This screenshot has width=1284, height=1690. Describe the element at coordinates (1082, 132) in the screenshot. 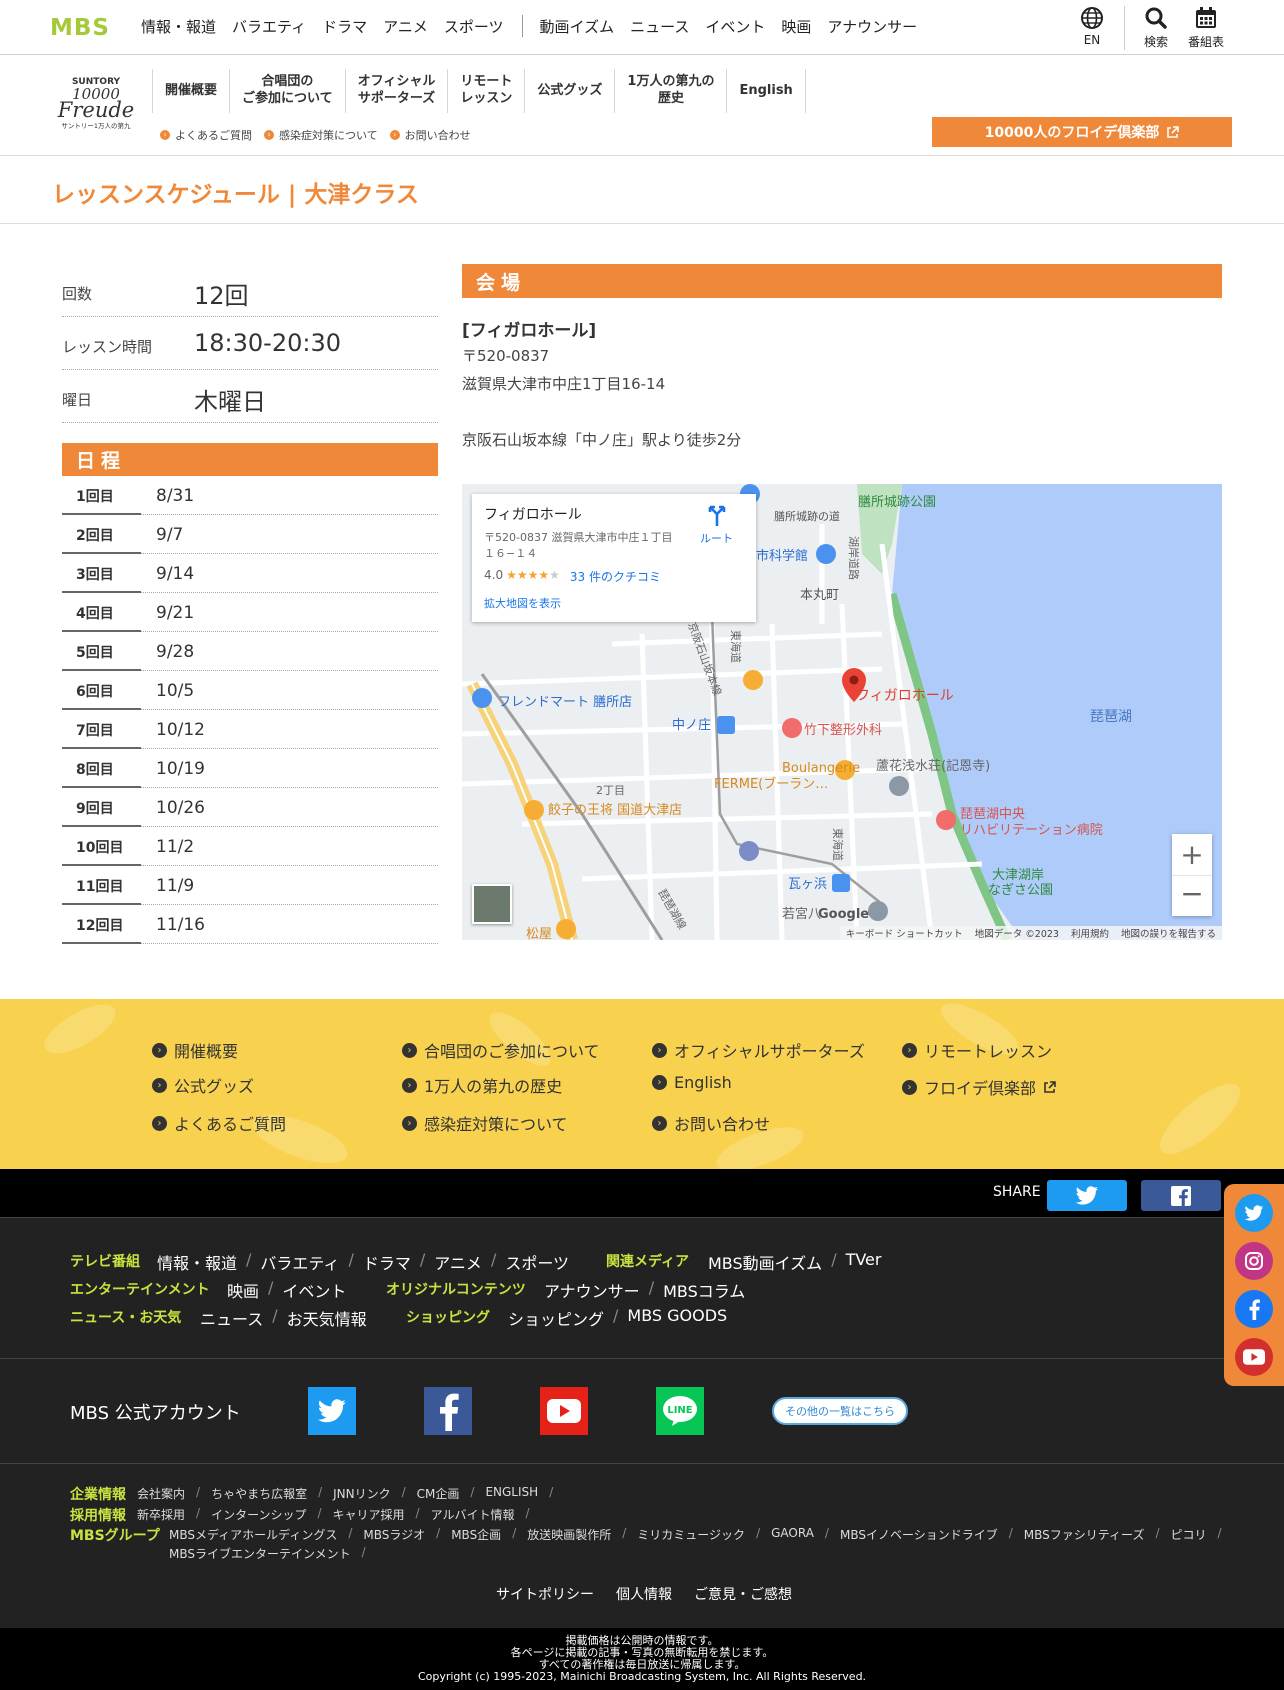

I see `freude-club-button: 10000人のフロイデ倶楽部` at that location.